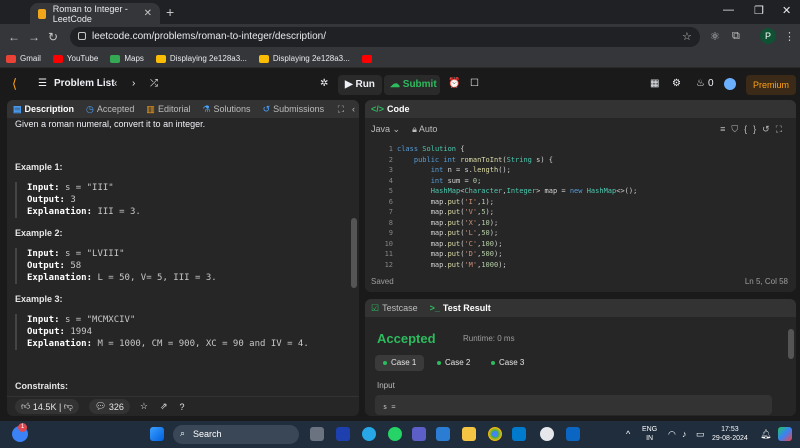 This screenshot has height=448, width=800. I want to click on description-scrollbar, so click(354, 253).